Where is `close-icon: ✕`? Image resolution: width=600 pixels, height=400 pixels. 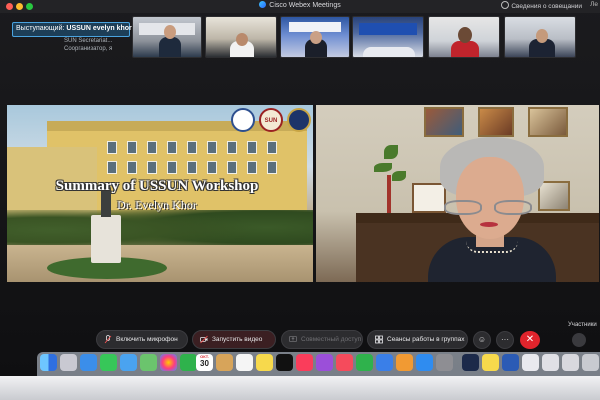 close-icon: ✕ is located at coordinates (530, 339).